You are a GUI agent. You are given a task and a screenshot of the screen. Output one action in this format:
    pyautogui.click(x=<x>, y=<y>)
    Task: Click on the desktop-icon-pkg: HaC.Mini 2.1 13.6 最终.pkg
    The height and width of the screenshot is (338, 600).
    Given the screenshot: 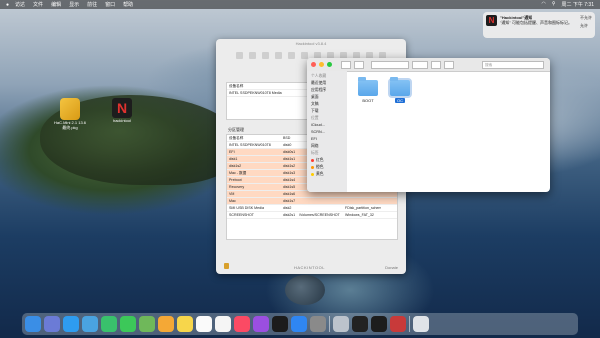 What is the action you would take?
    pyautogui.click(x=70, y=114)
    